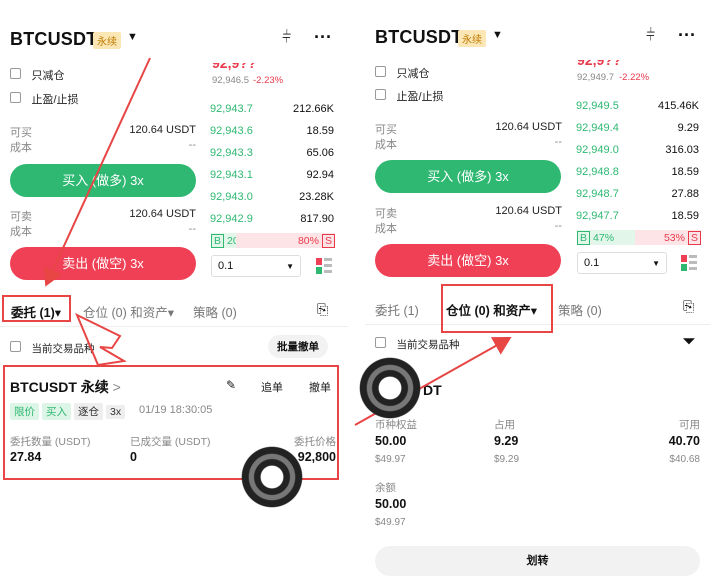 The height and width of the screenshot is (586, 725). I want to click on arrow-to-orders-tab, so click(97, 172).